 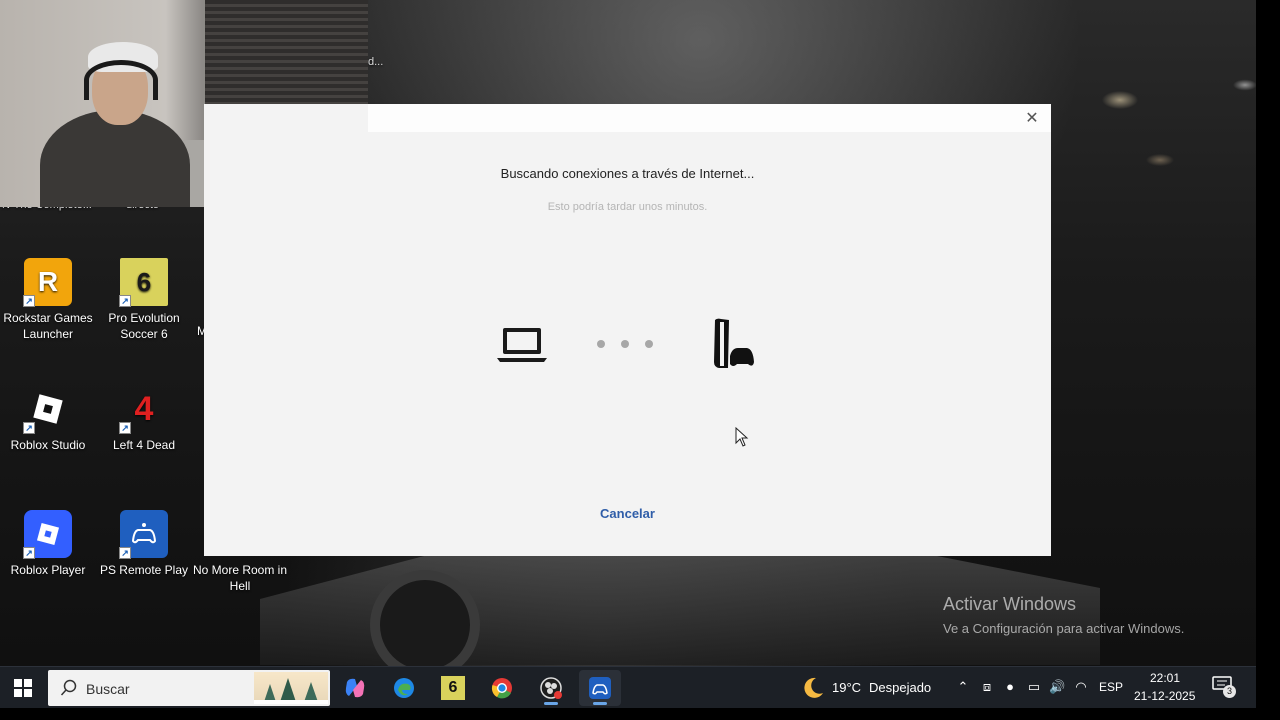 What do you see at coordinates (1164, 696) in the screenshot?
I see `clock-date: 21-12-2025` at bounding box center [1164, 696].